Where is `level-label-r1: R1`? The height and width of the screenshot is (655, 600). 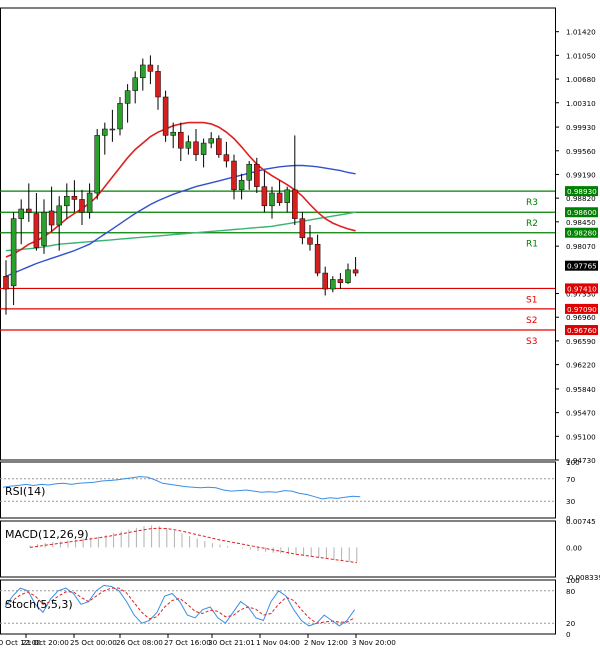 level-label-r1: R1 is located at coordinates (532, 245).